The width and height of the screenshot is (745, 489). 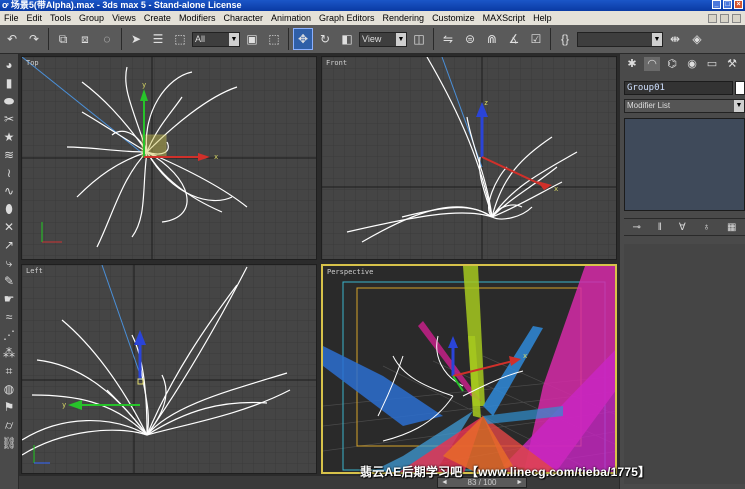 What do you see at coordinates (9, 335) in the screenshot?
I see `taper-icon: ⋰` at bounding box center [9, 335].